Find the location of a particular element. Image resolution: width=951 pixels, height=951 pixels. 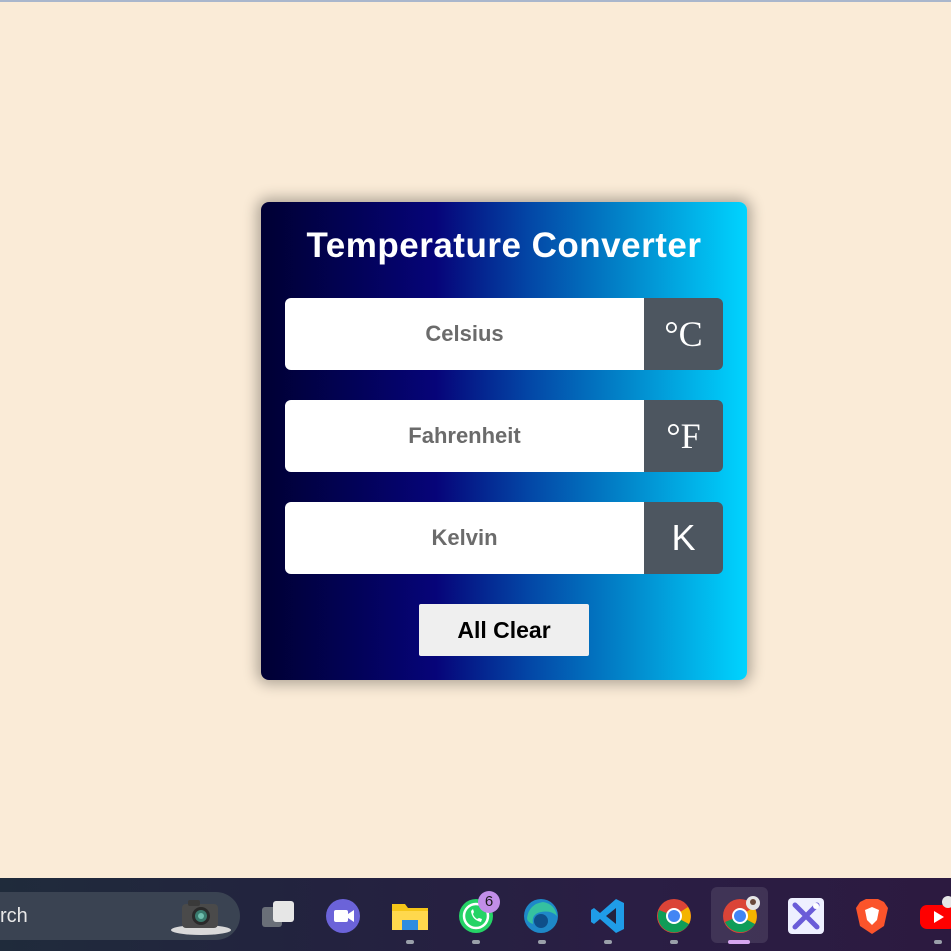

chrome-profile-icon is located at coordinates (740, 916).